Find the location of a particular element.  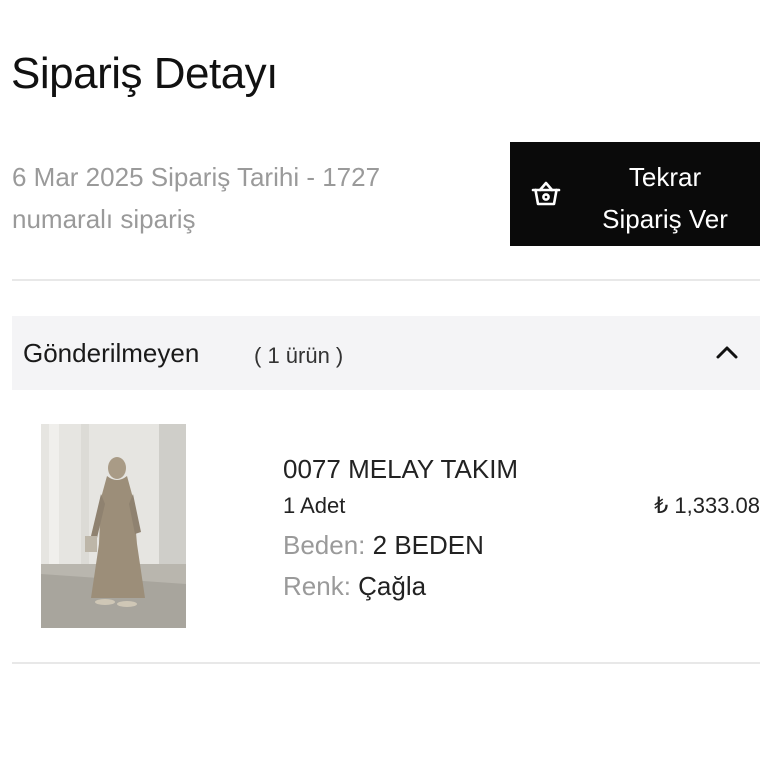

color-label: Renk: is located at coordinates (317, 586).